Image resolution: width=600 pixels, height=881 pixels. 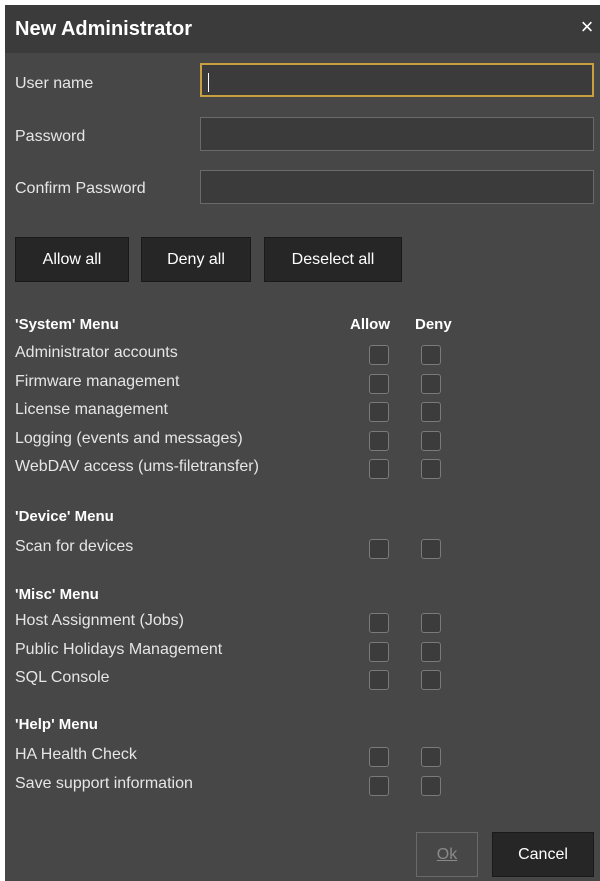 I want to click on permission-label: HA Health Check, so click(x=76, y=754).